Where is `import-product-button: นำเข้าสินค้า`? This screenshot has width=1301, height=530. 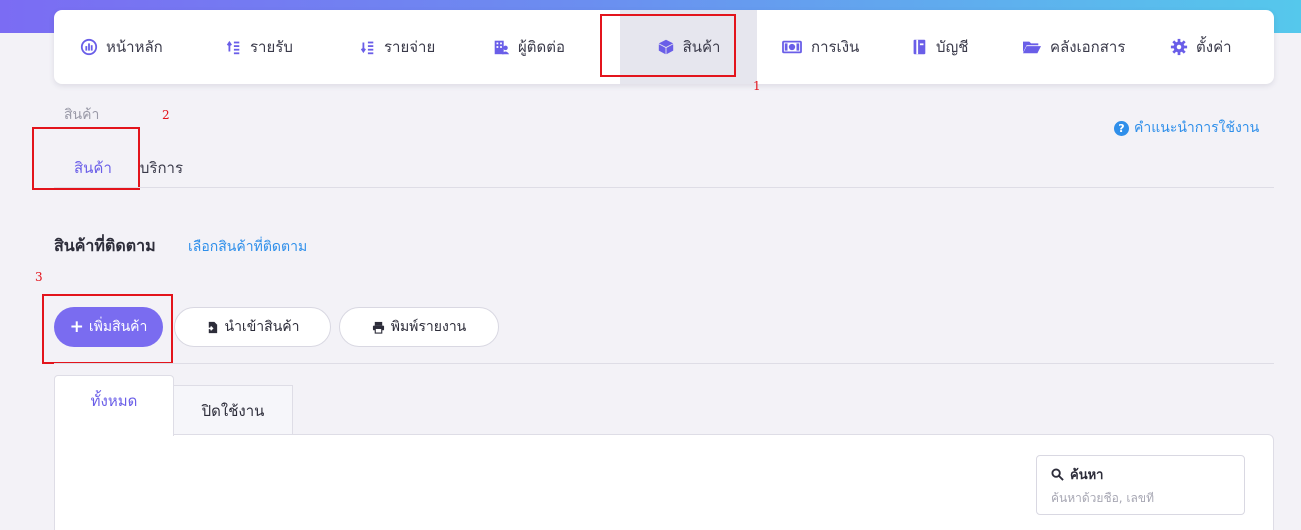
import-product-button: นำเข้าสินค้า is located at coordinates (252, 327).